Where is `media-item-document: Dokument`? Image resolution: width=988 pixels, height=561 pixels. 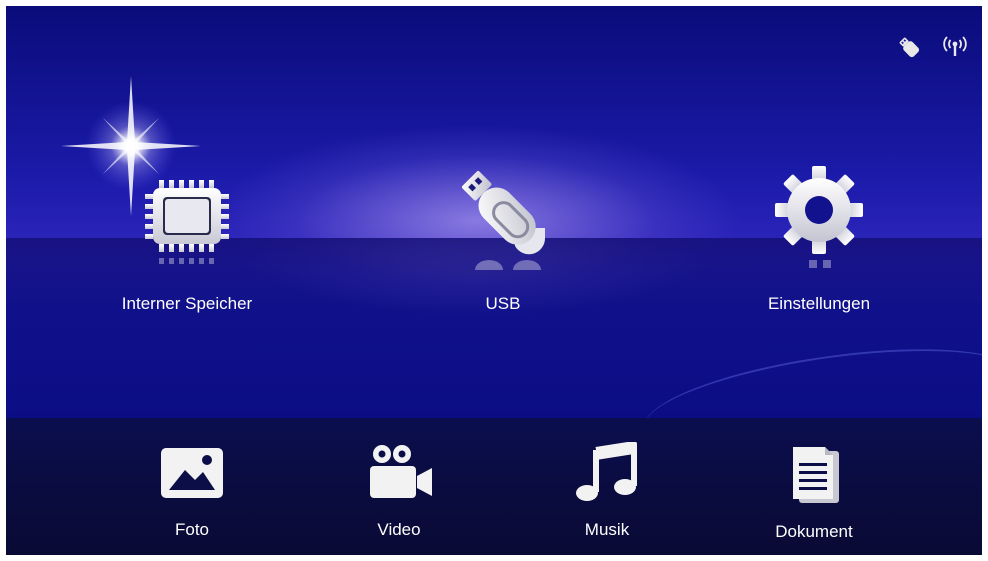 media-item-document: Dokument is located at coordinates (814, 497).